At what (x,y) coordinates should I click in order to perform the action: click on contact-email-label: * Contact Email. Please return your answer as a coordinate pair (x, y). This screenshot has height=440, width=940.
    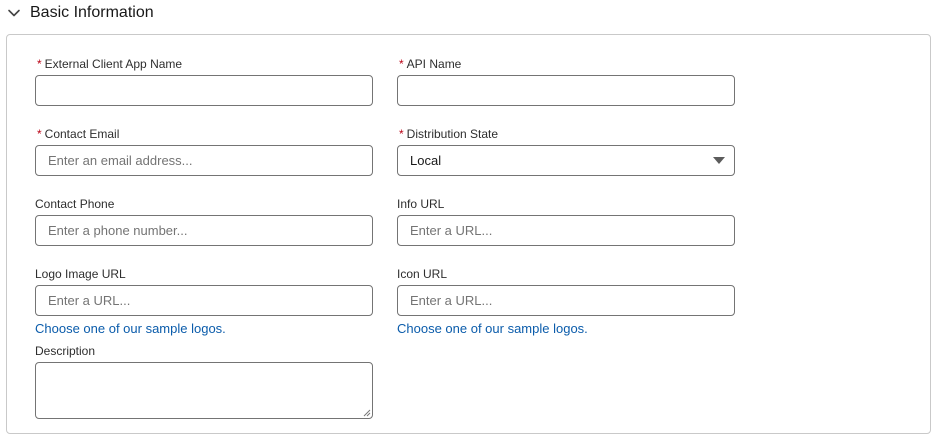
    Looking at the image, I should click on (78, 134).